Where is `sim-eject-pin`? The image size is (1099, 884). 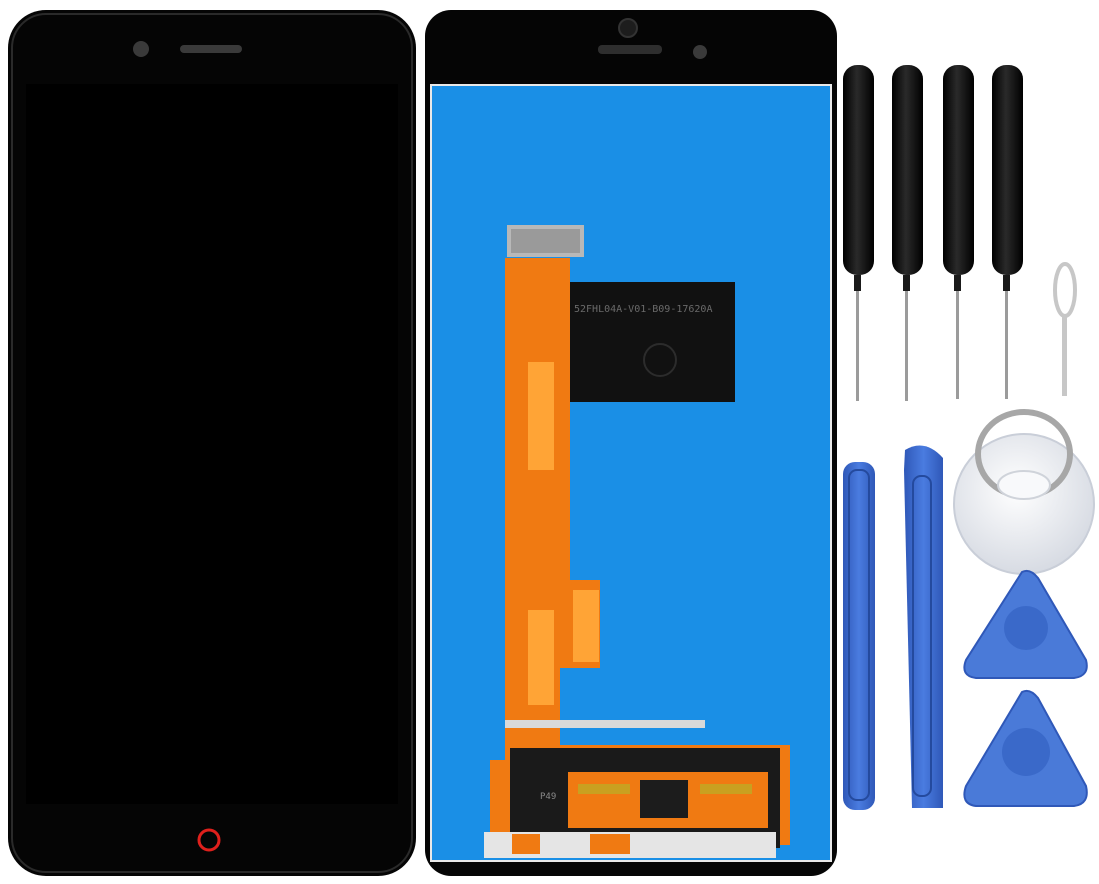
sim-eject-pin is located at coordinates (1065, 329).